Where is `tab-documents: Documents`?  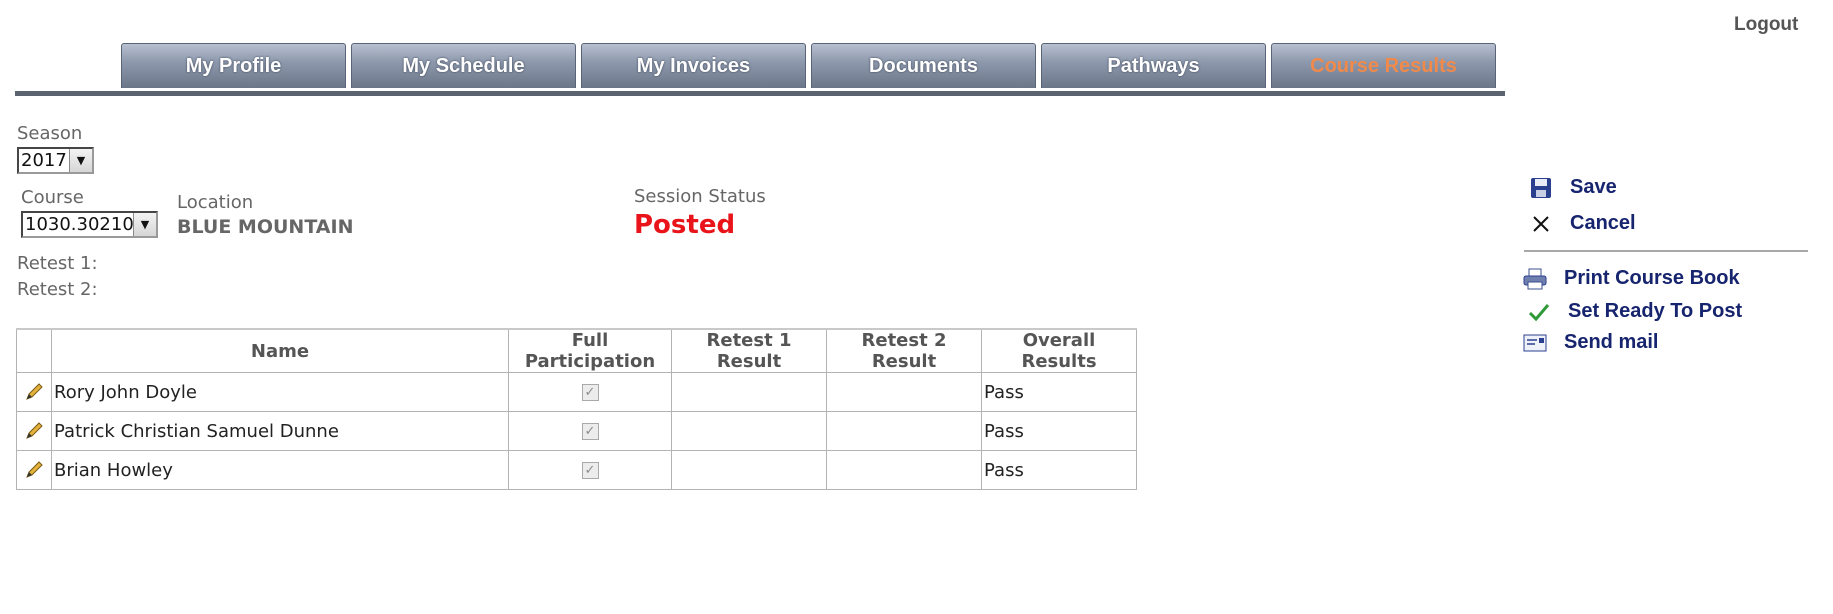
tab-documents: Documents is located at coordinates (923, 65).